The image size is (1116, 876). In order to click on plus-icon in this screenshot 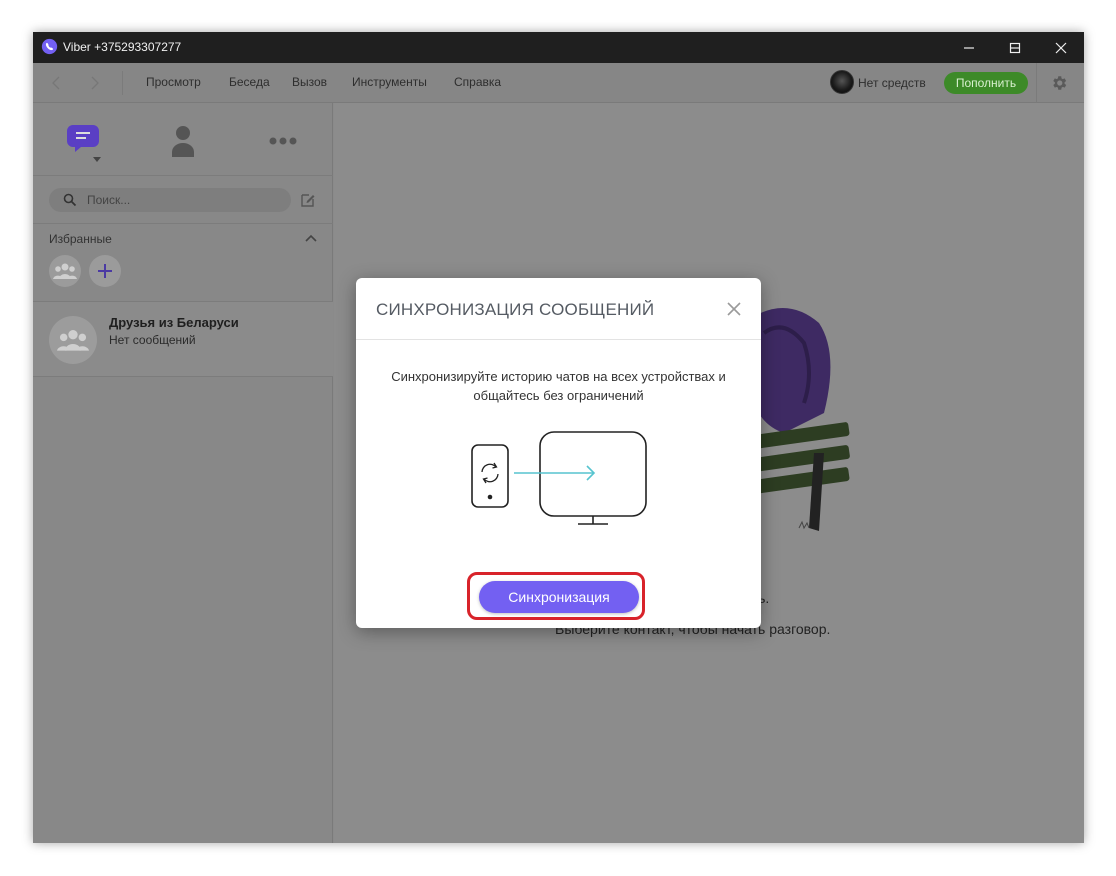, I will do `click(105, 271)`.